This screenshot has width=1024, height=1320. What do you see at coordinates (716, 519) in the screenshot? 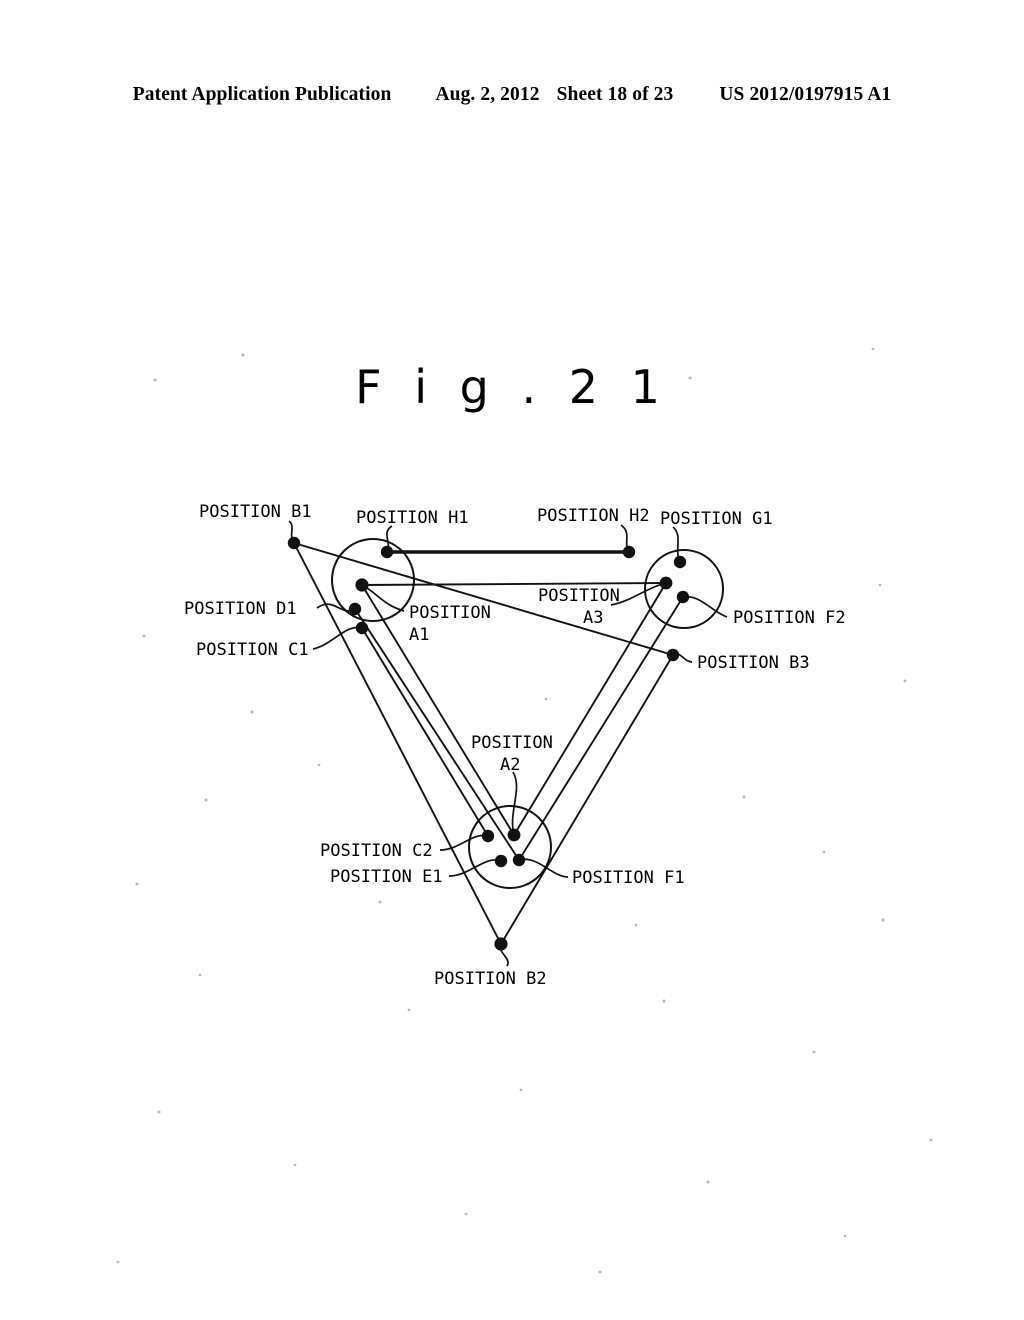
I see `label-position-g1: POSITION G1` at bounding box center [716, 519].